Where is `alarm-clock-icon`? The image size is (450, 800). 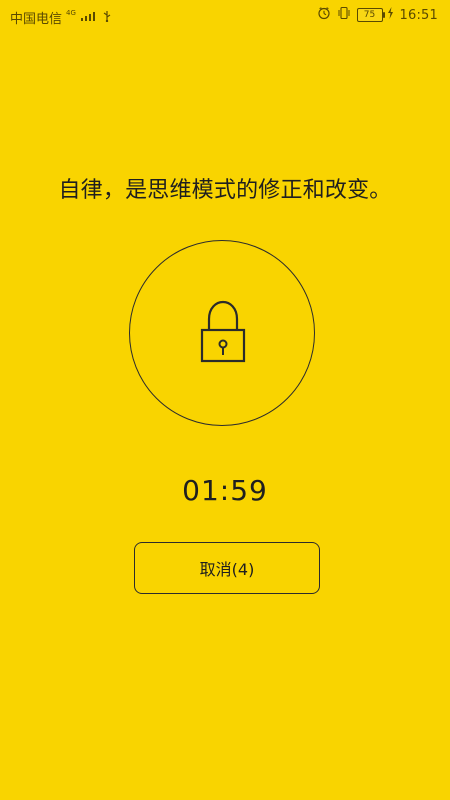
alarm-clock-icon is located at coordinates (324, 15).